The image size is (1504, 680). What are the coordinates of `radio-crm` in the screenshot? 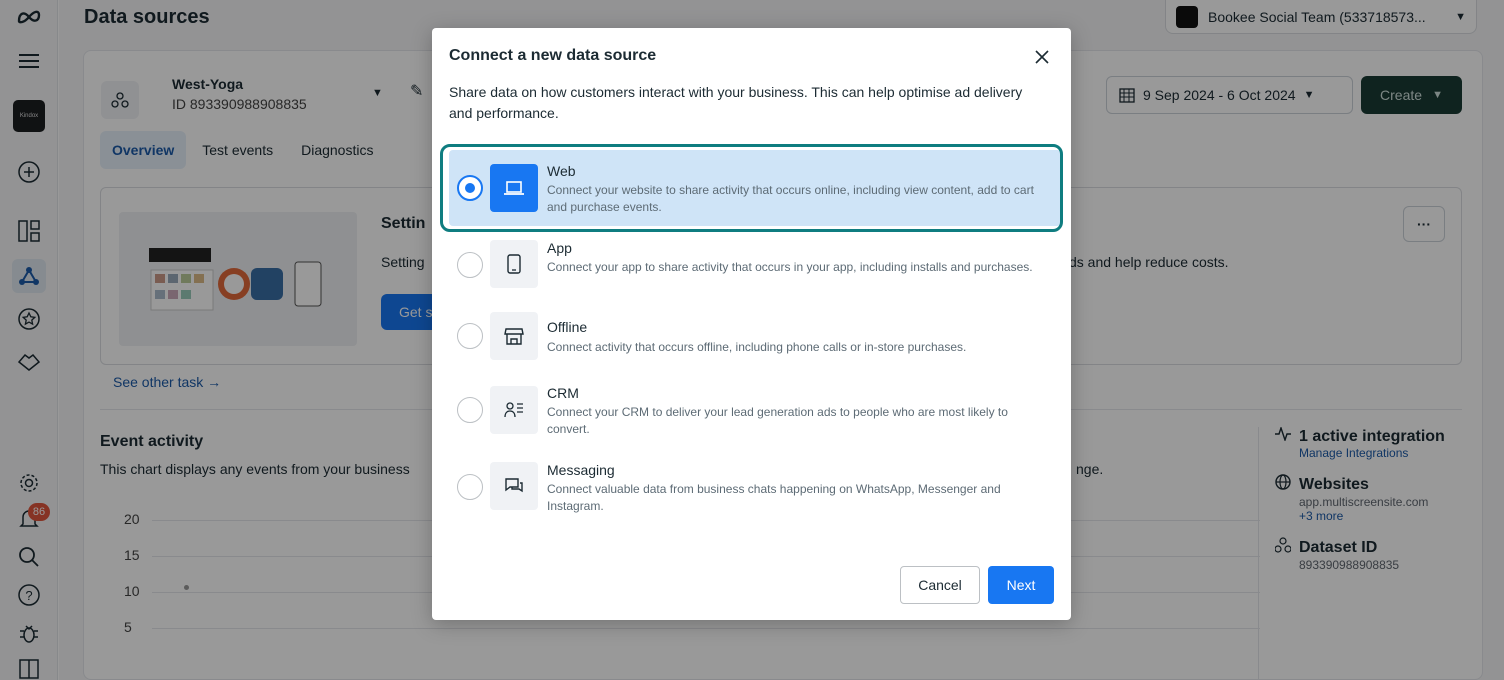 It's located at (470, 410).